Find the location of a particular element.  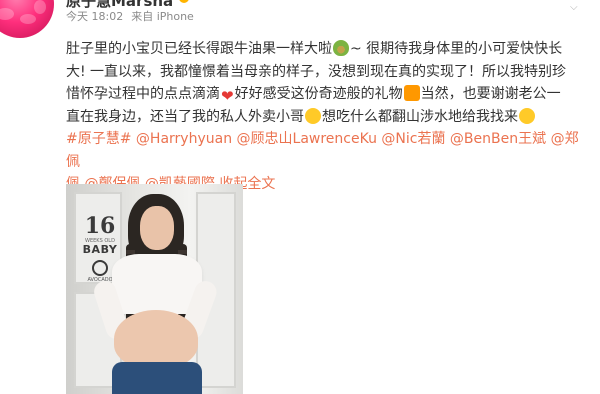

username-row: 原子慧Marsha is located at coordinates (128, 4).